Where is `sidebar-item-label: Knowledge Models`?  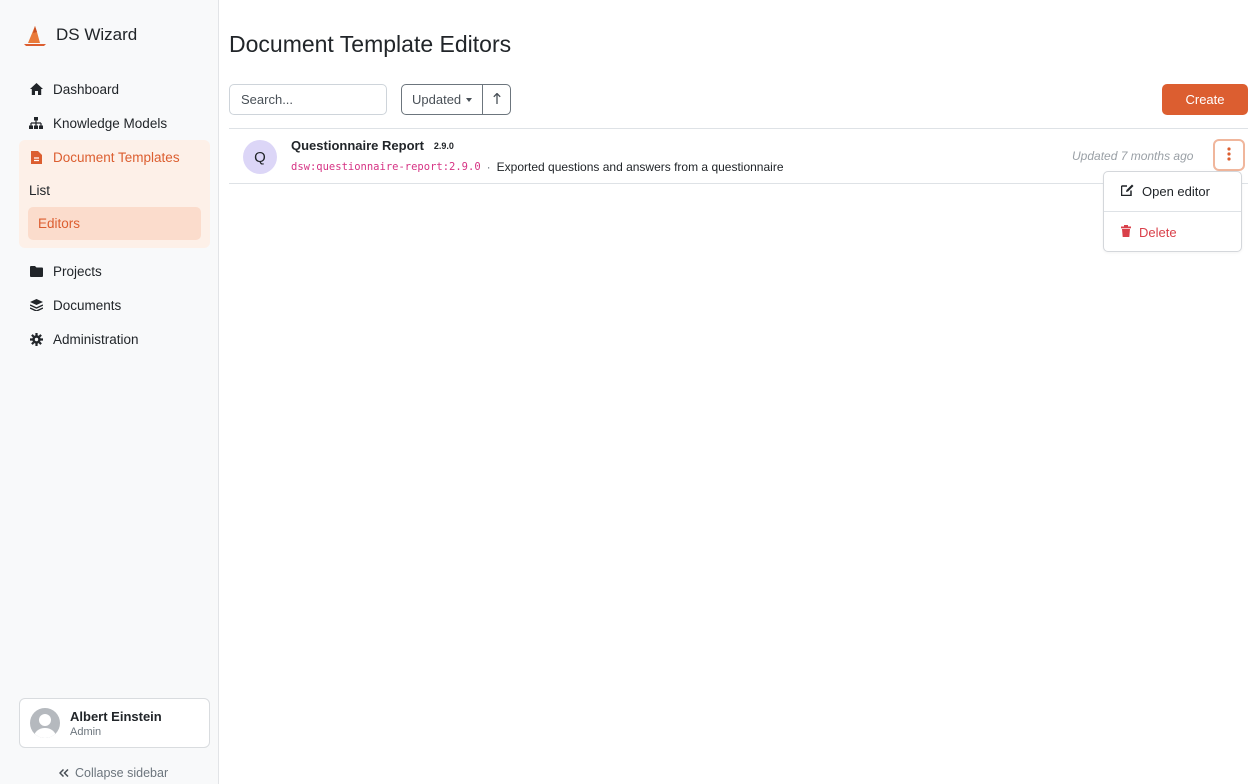 sidebar-item-label: Knowledge Models is located at coordinates (110, 123).